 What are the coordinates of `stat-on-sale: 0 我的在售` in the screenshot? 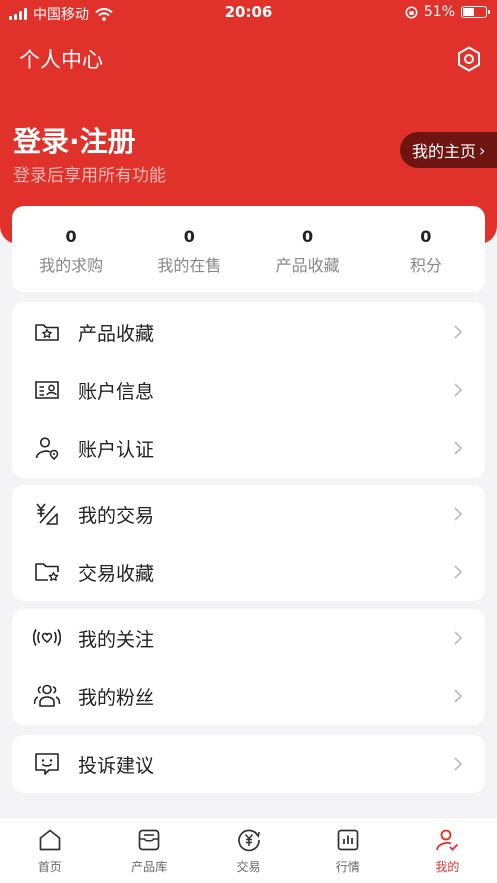 It's located at (189, 249).